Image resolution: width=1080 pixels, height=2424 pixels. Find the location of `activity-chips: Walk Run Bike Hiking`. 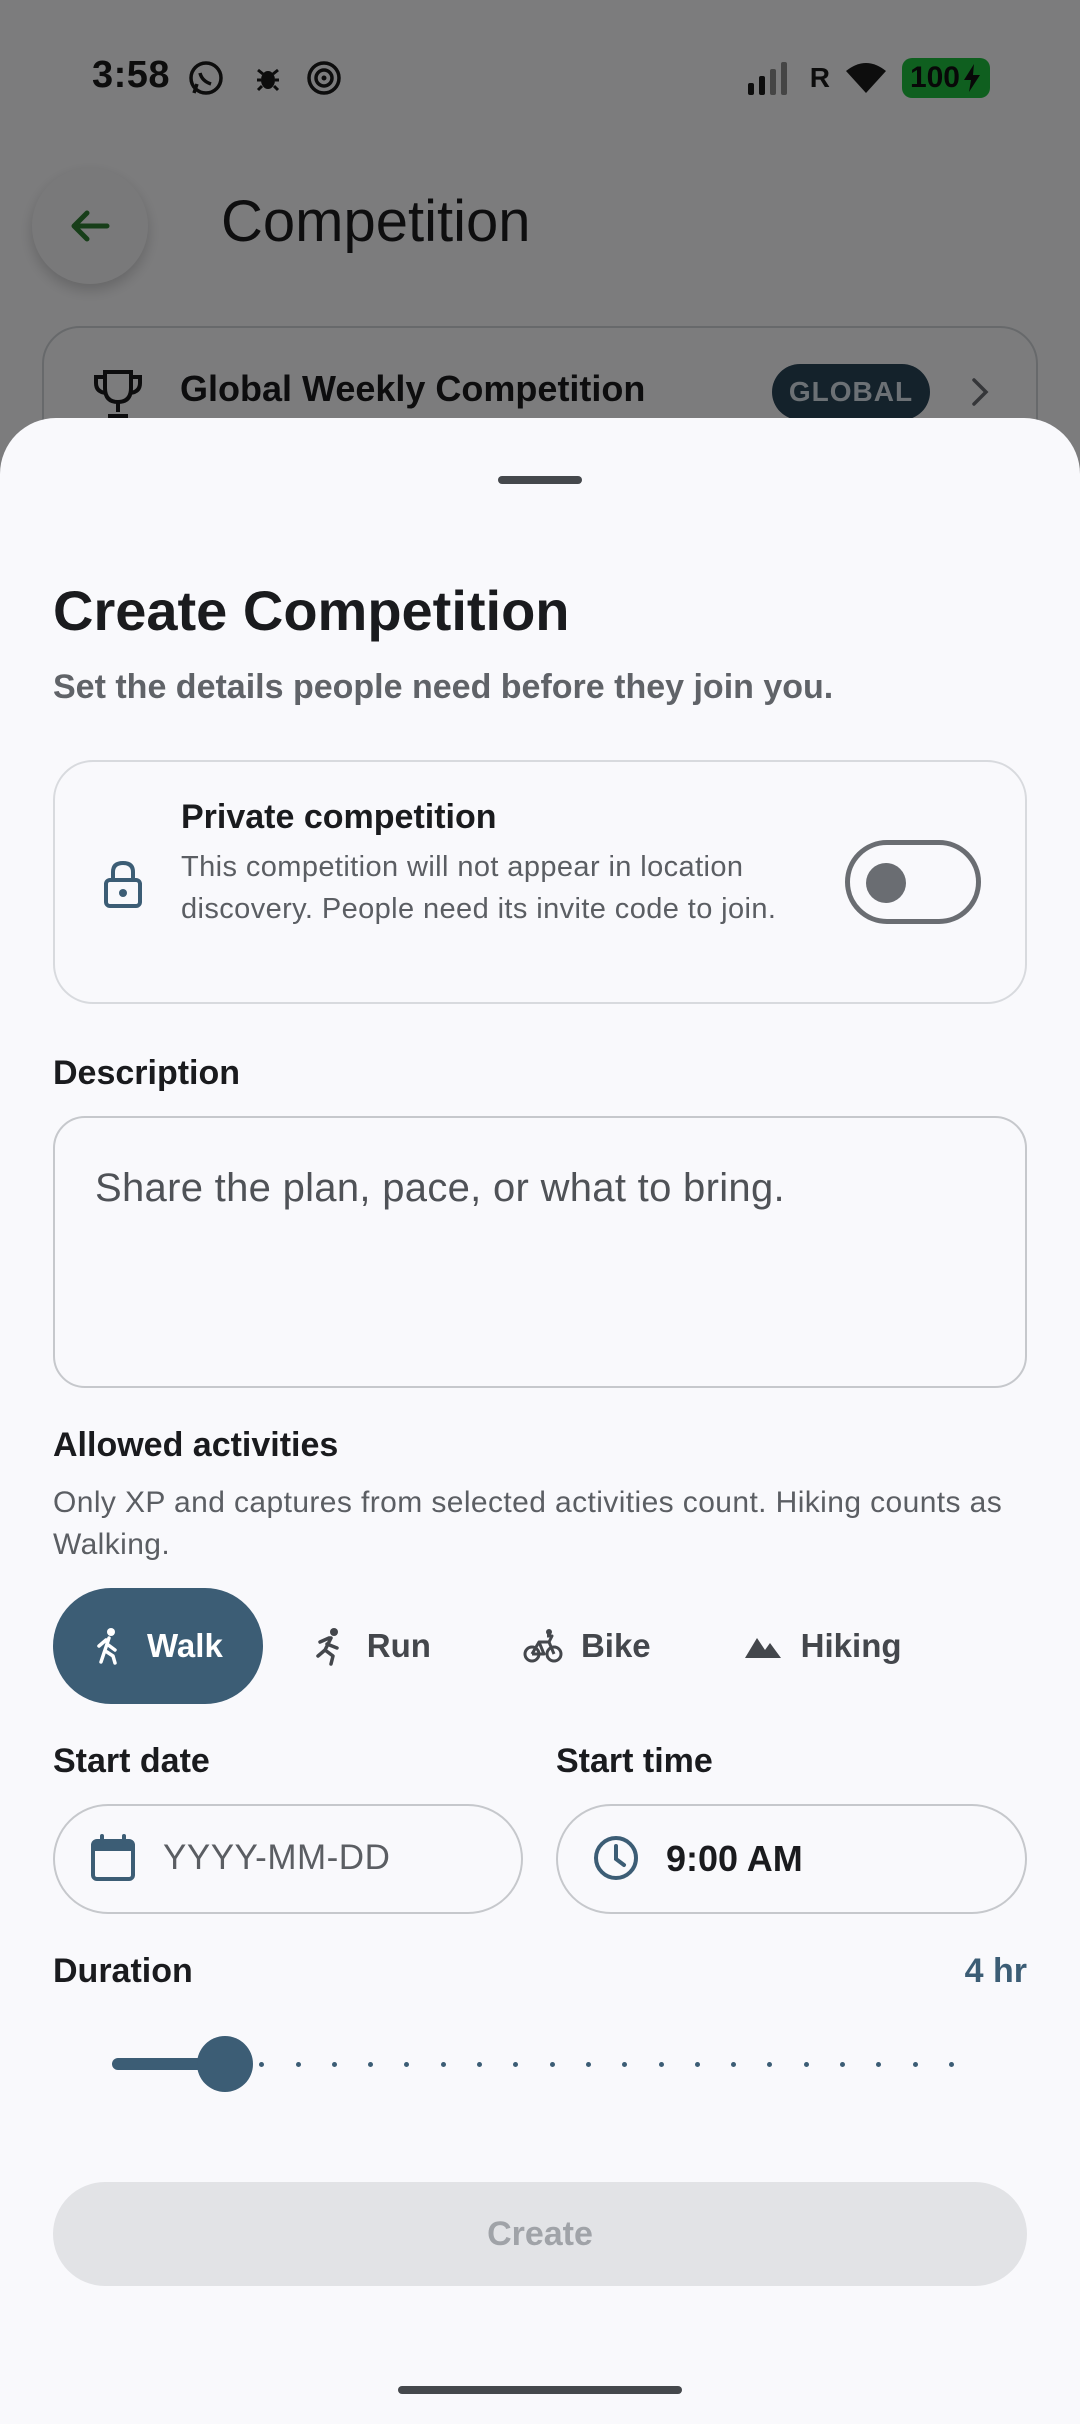

activity-chips: Walk Run Bike Hiking is located at coordinates (500, 1646).